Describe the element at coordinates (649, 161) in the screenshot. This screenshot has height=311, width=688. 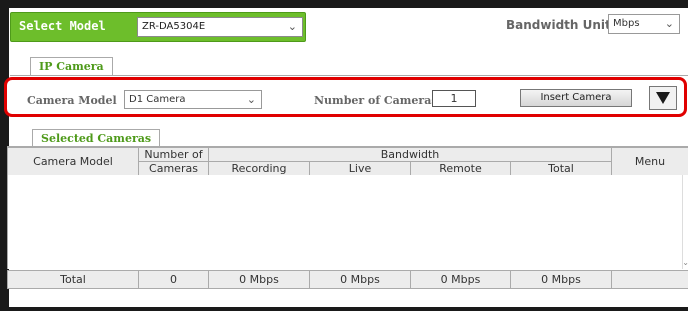
I see `col-menu: Menu` at that location.